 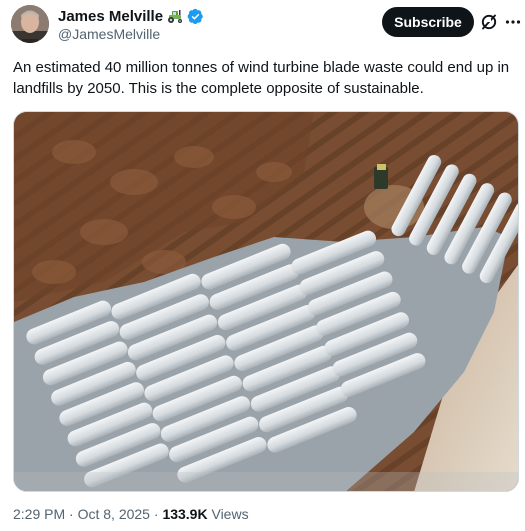 I want to click on tractor-emoji-icon, so click(x=175, y=16).